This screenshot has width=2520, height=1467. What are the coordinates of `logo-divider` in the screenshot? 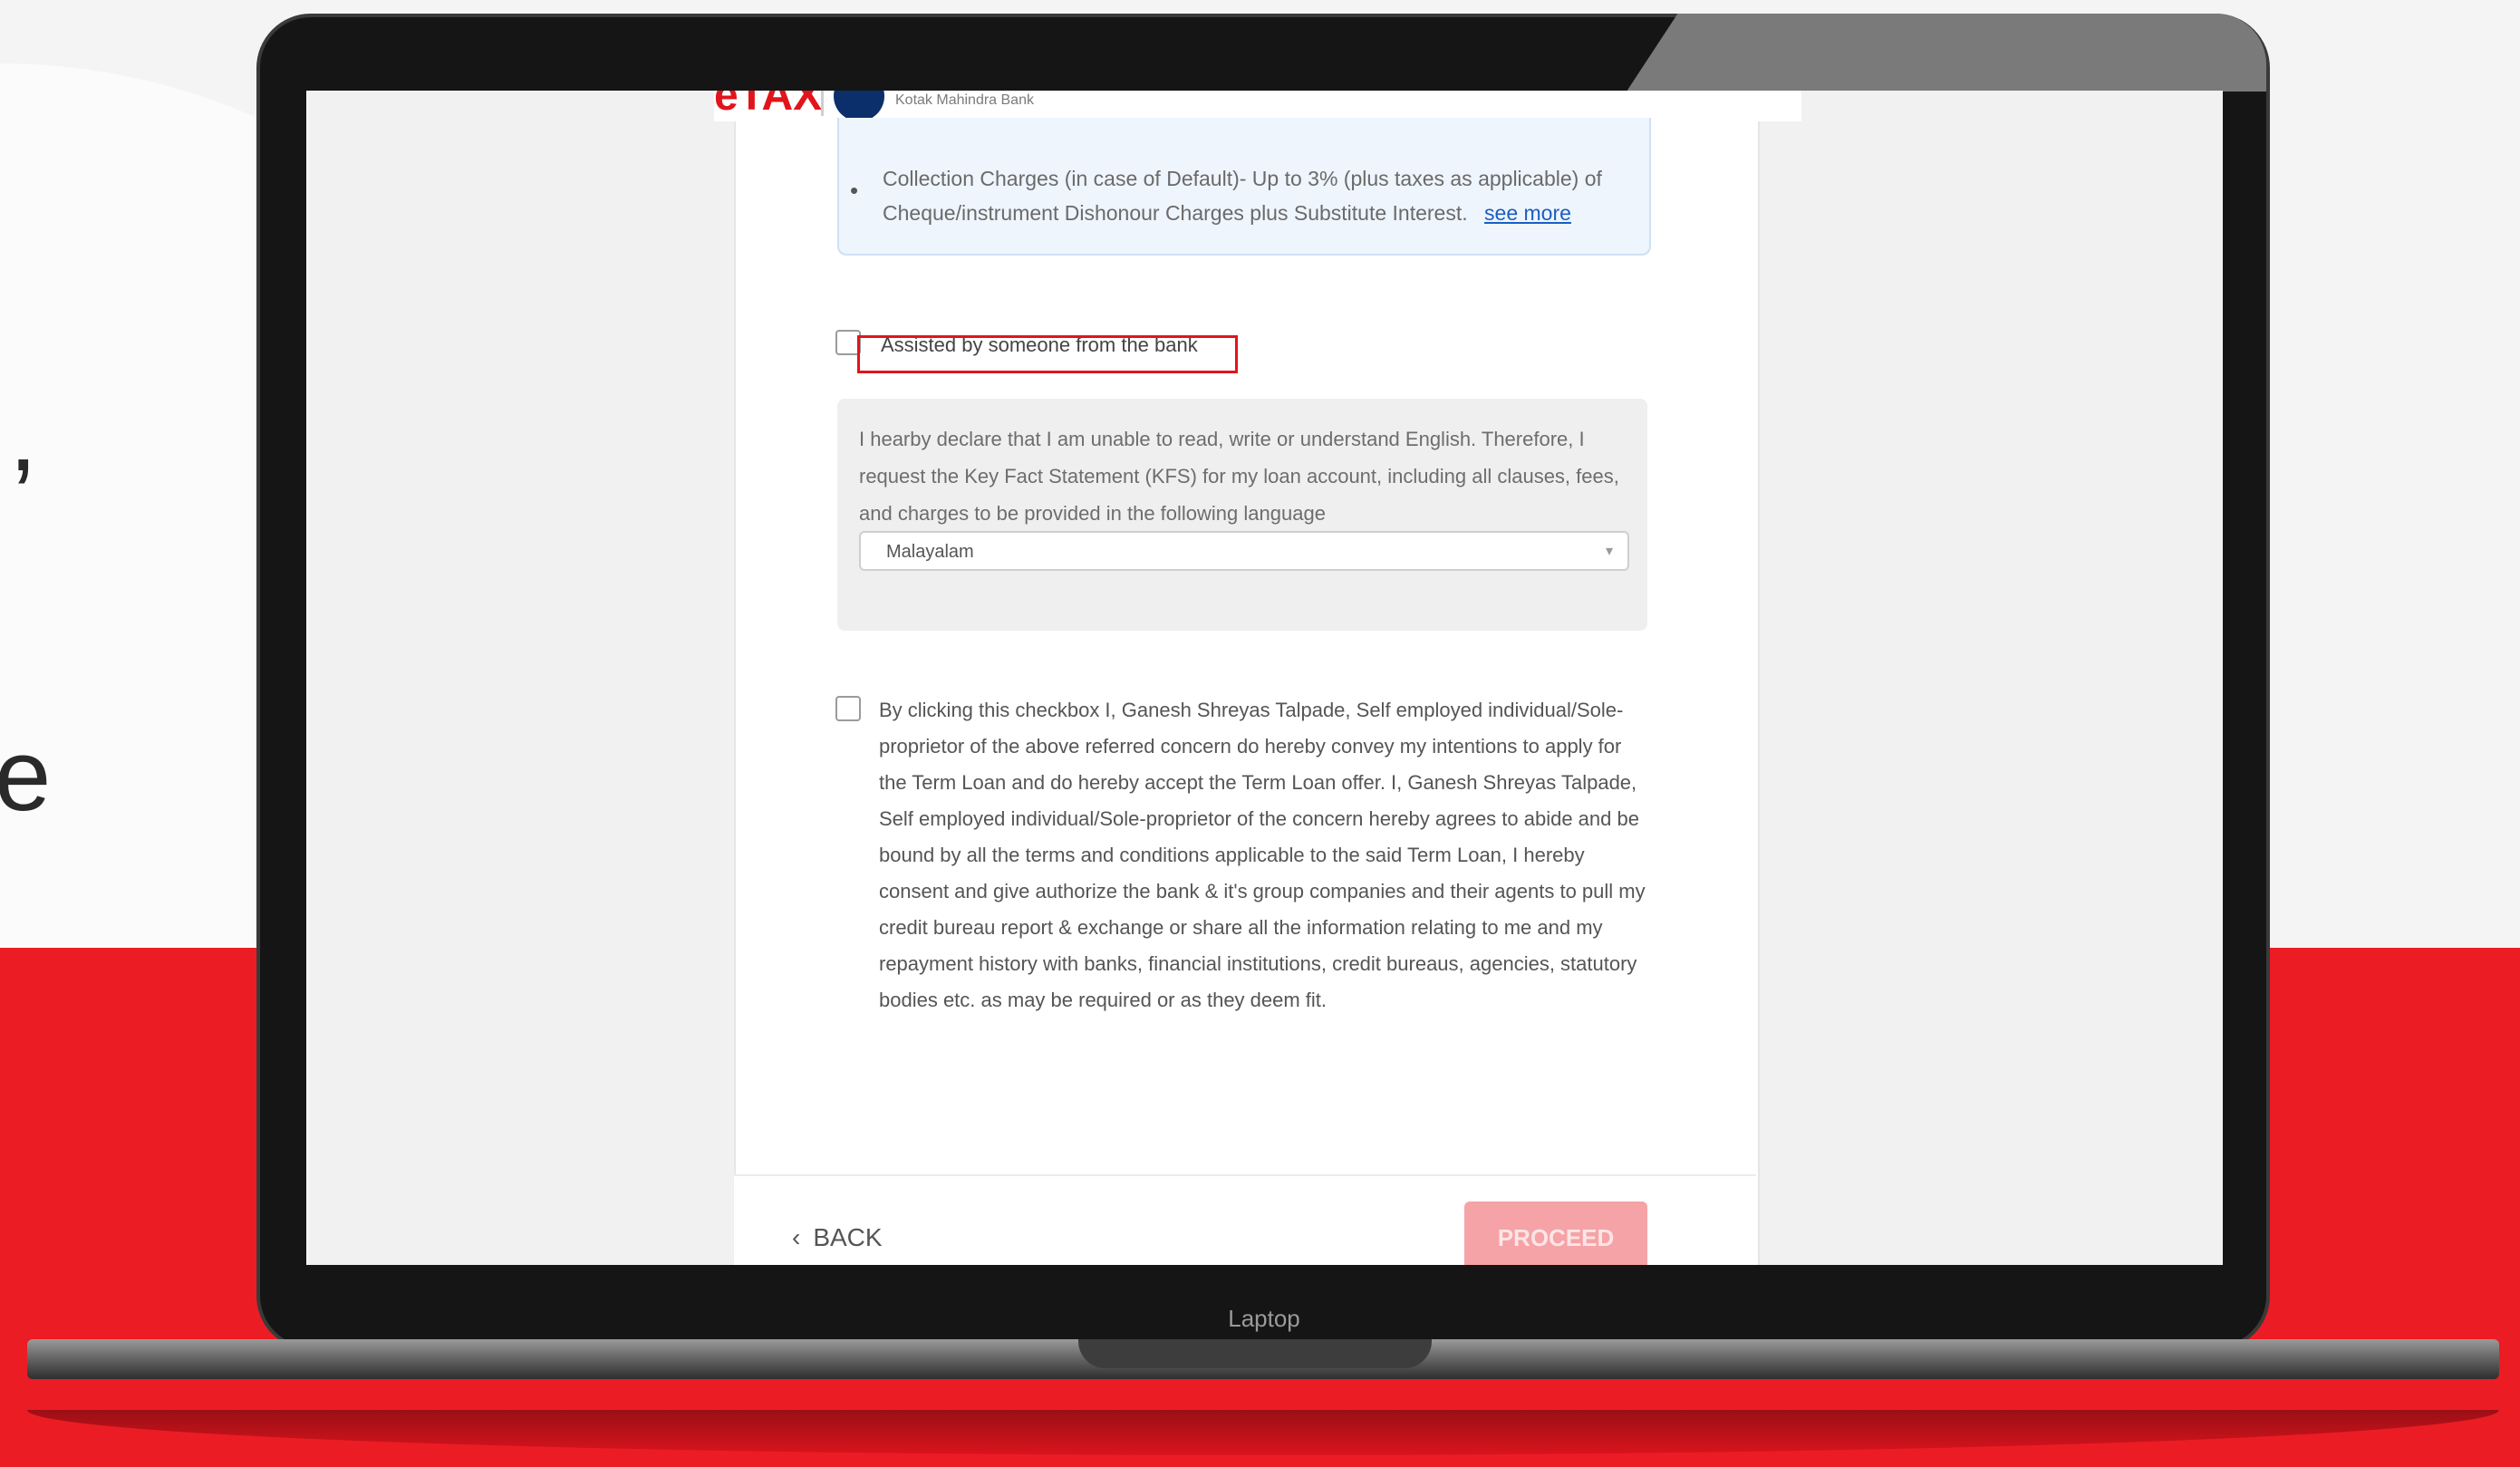 It's located at (823, 103).